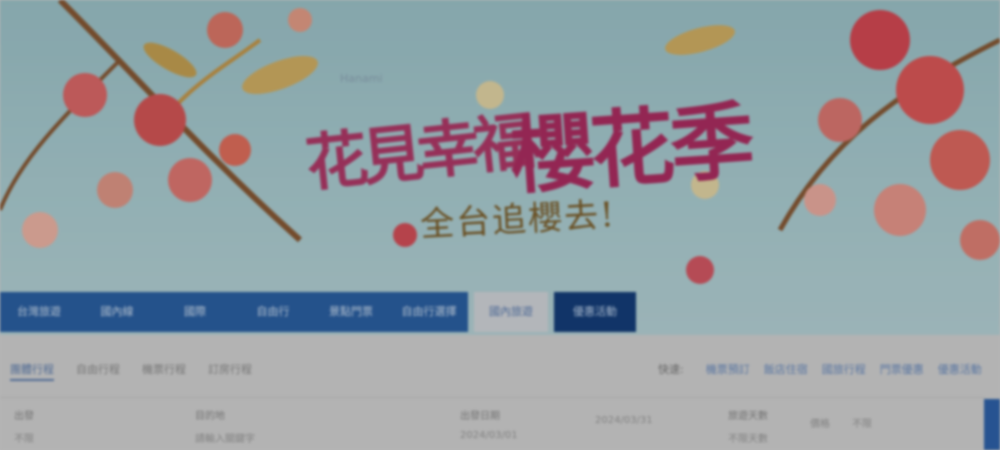 The width and height of the screenshot is (1000, 450). I want to click on departure-value: 不限, so click(24, 437).